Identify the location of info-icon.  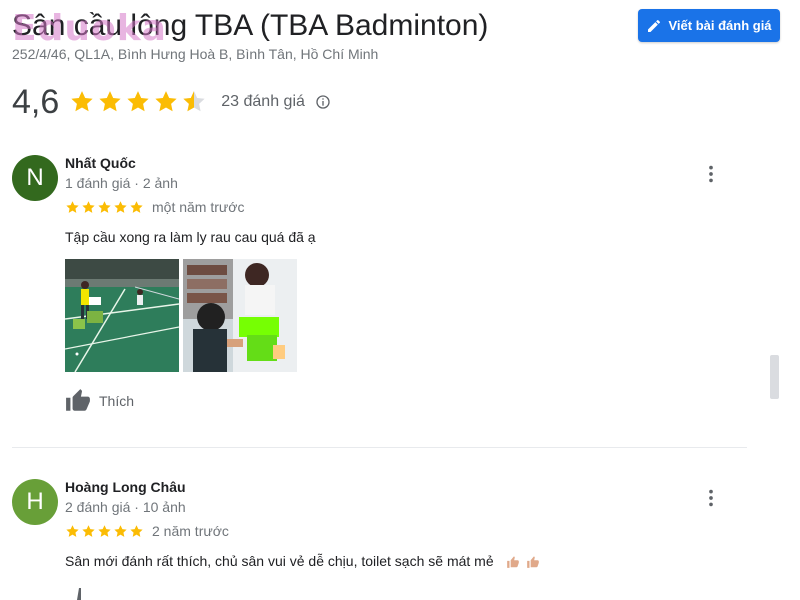
(323, 102).